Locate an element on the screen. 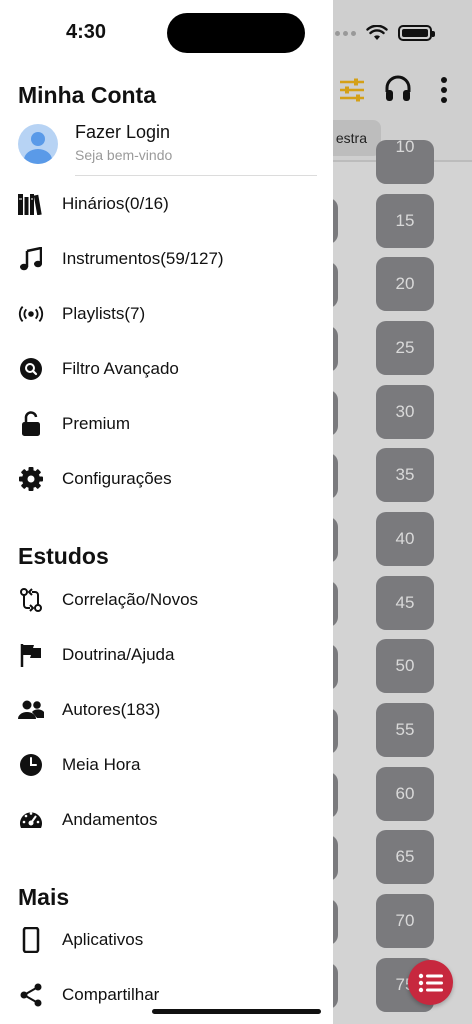  avatar is located at coordinates (38, 144).